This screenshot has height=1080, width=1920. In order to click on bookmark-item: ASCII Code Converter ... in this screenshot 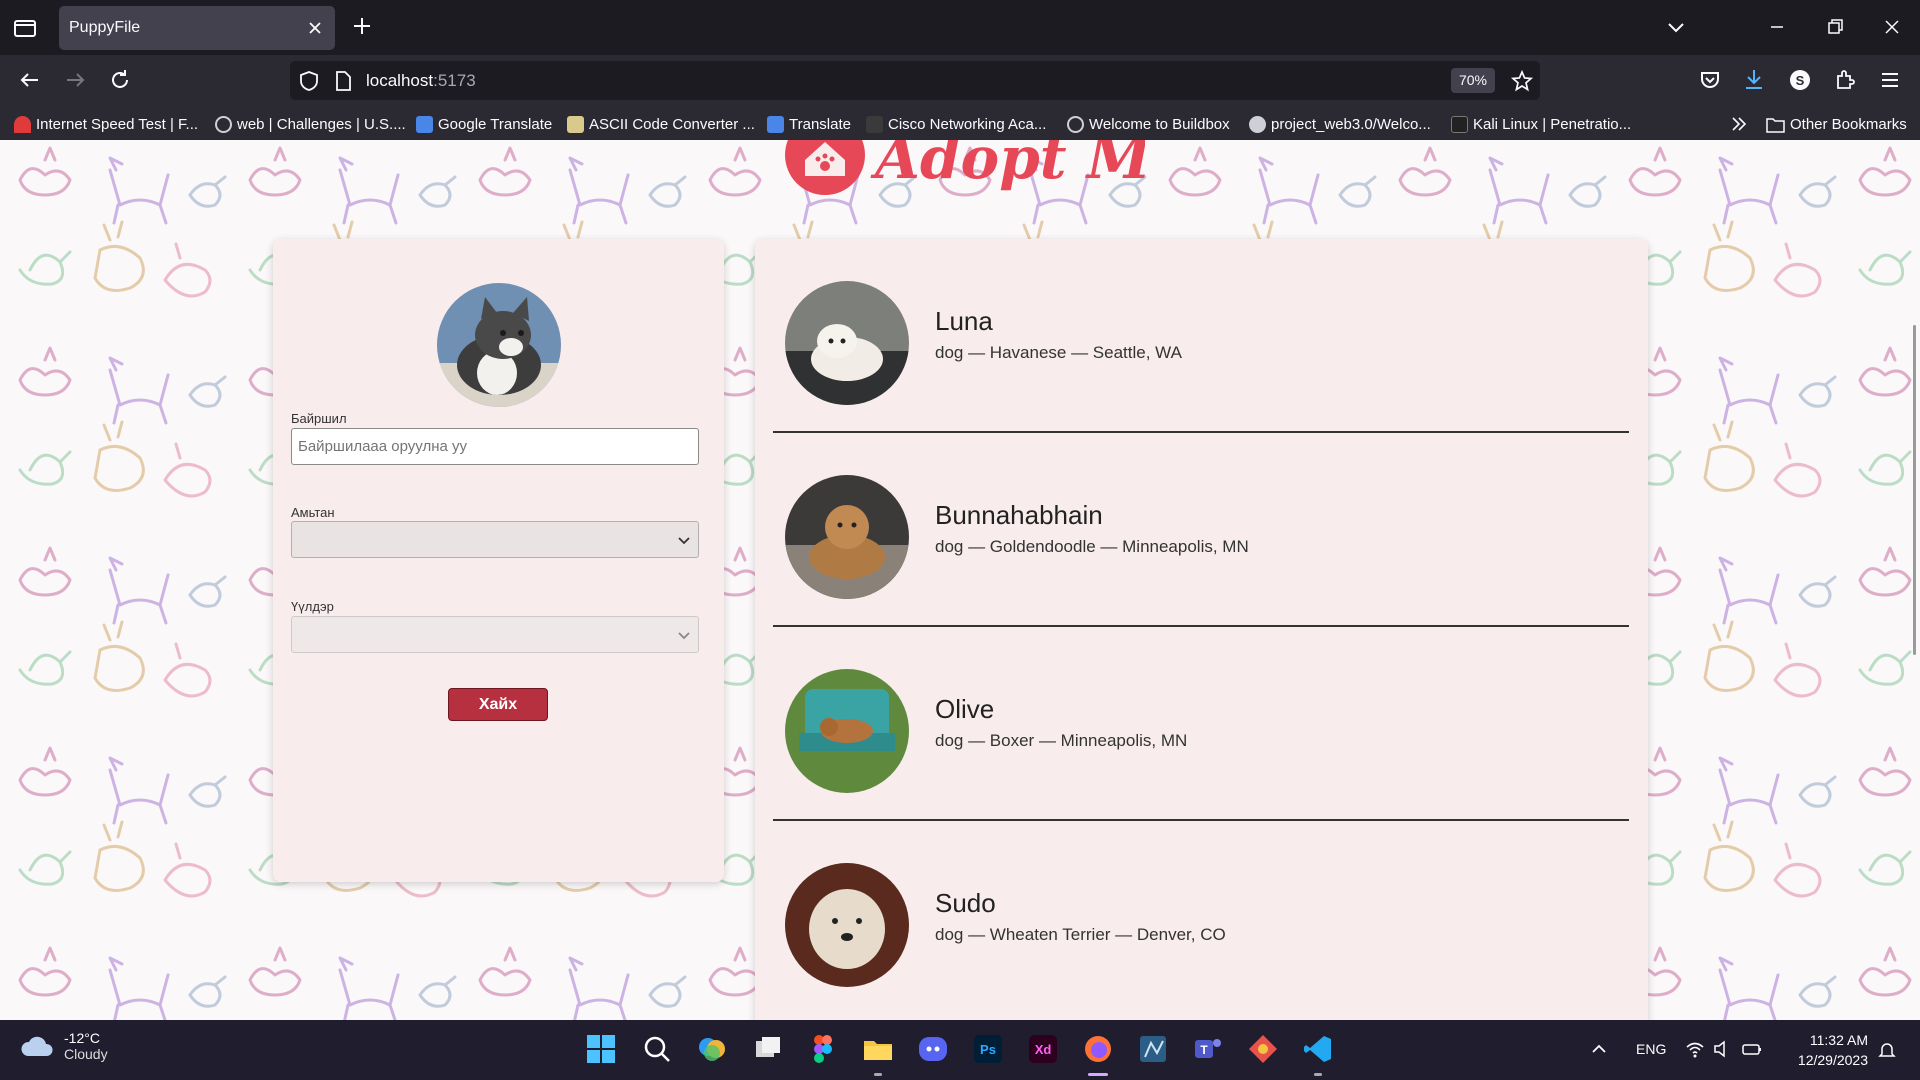, I will do `click(661, 124)`.